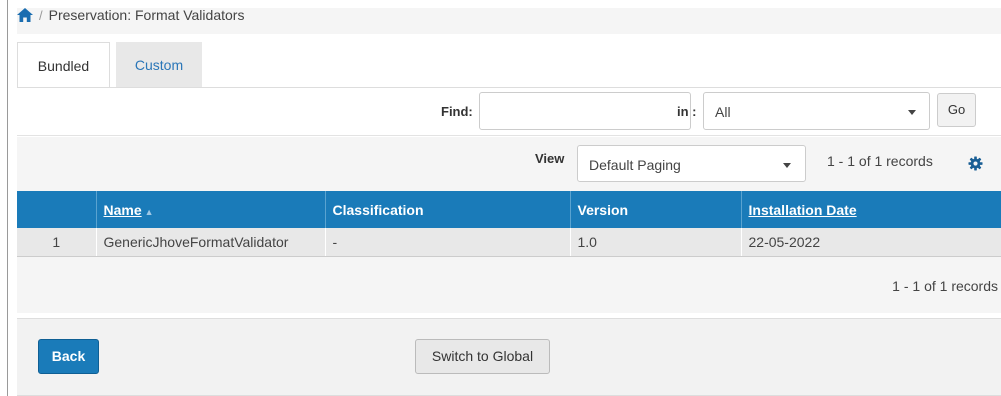  What do you see at coordinates (448, 209) in the screenshot?
I see `column-header-classification: Classification` at bounding box center [448, 209].